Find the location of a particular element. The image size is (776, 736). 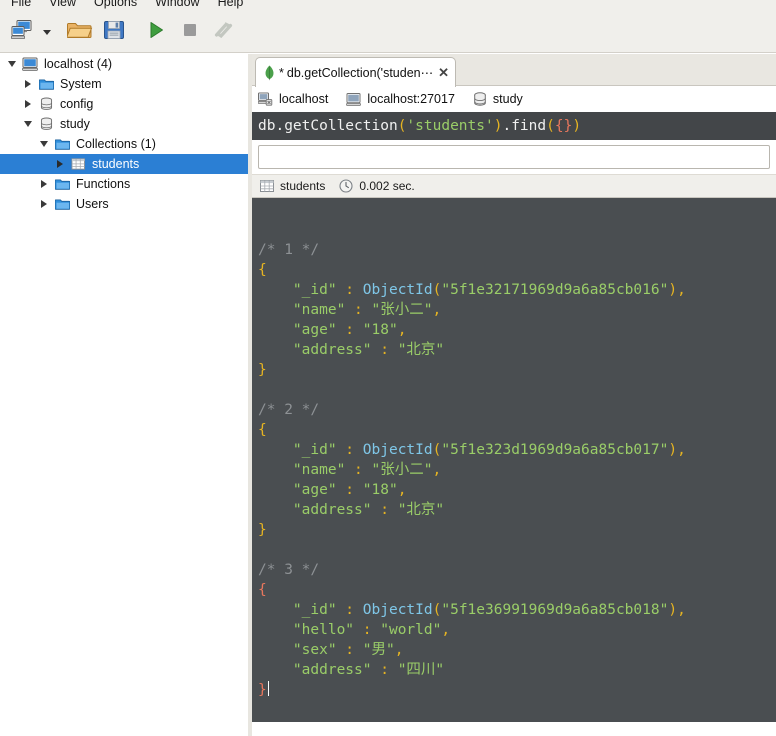

filter-input is located at coordinates (514, 157).